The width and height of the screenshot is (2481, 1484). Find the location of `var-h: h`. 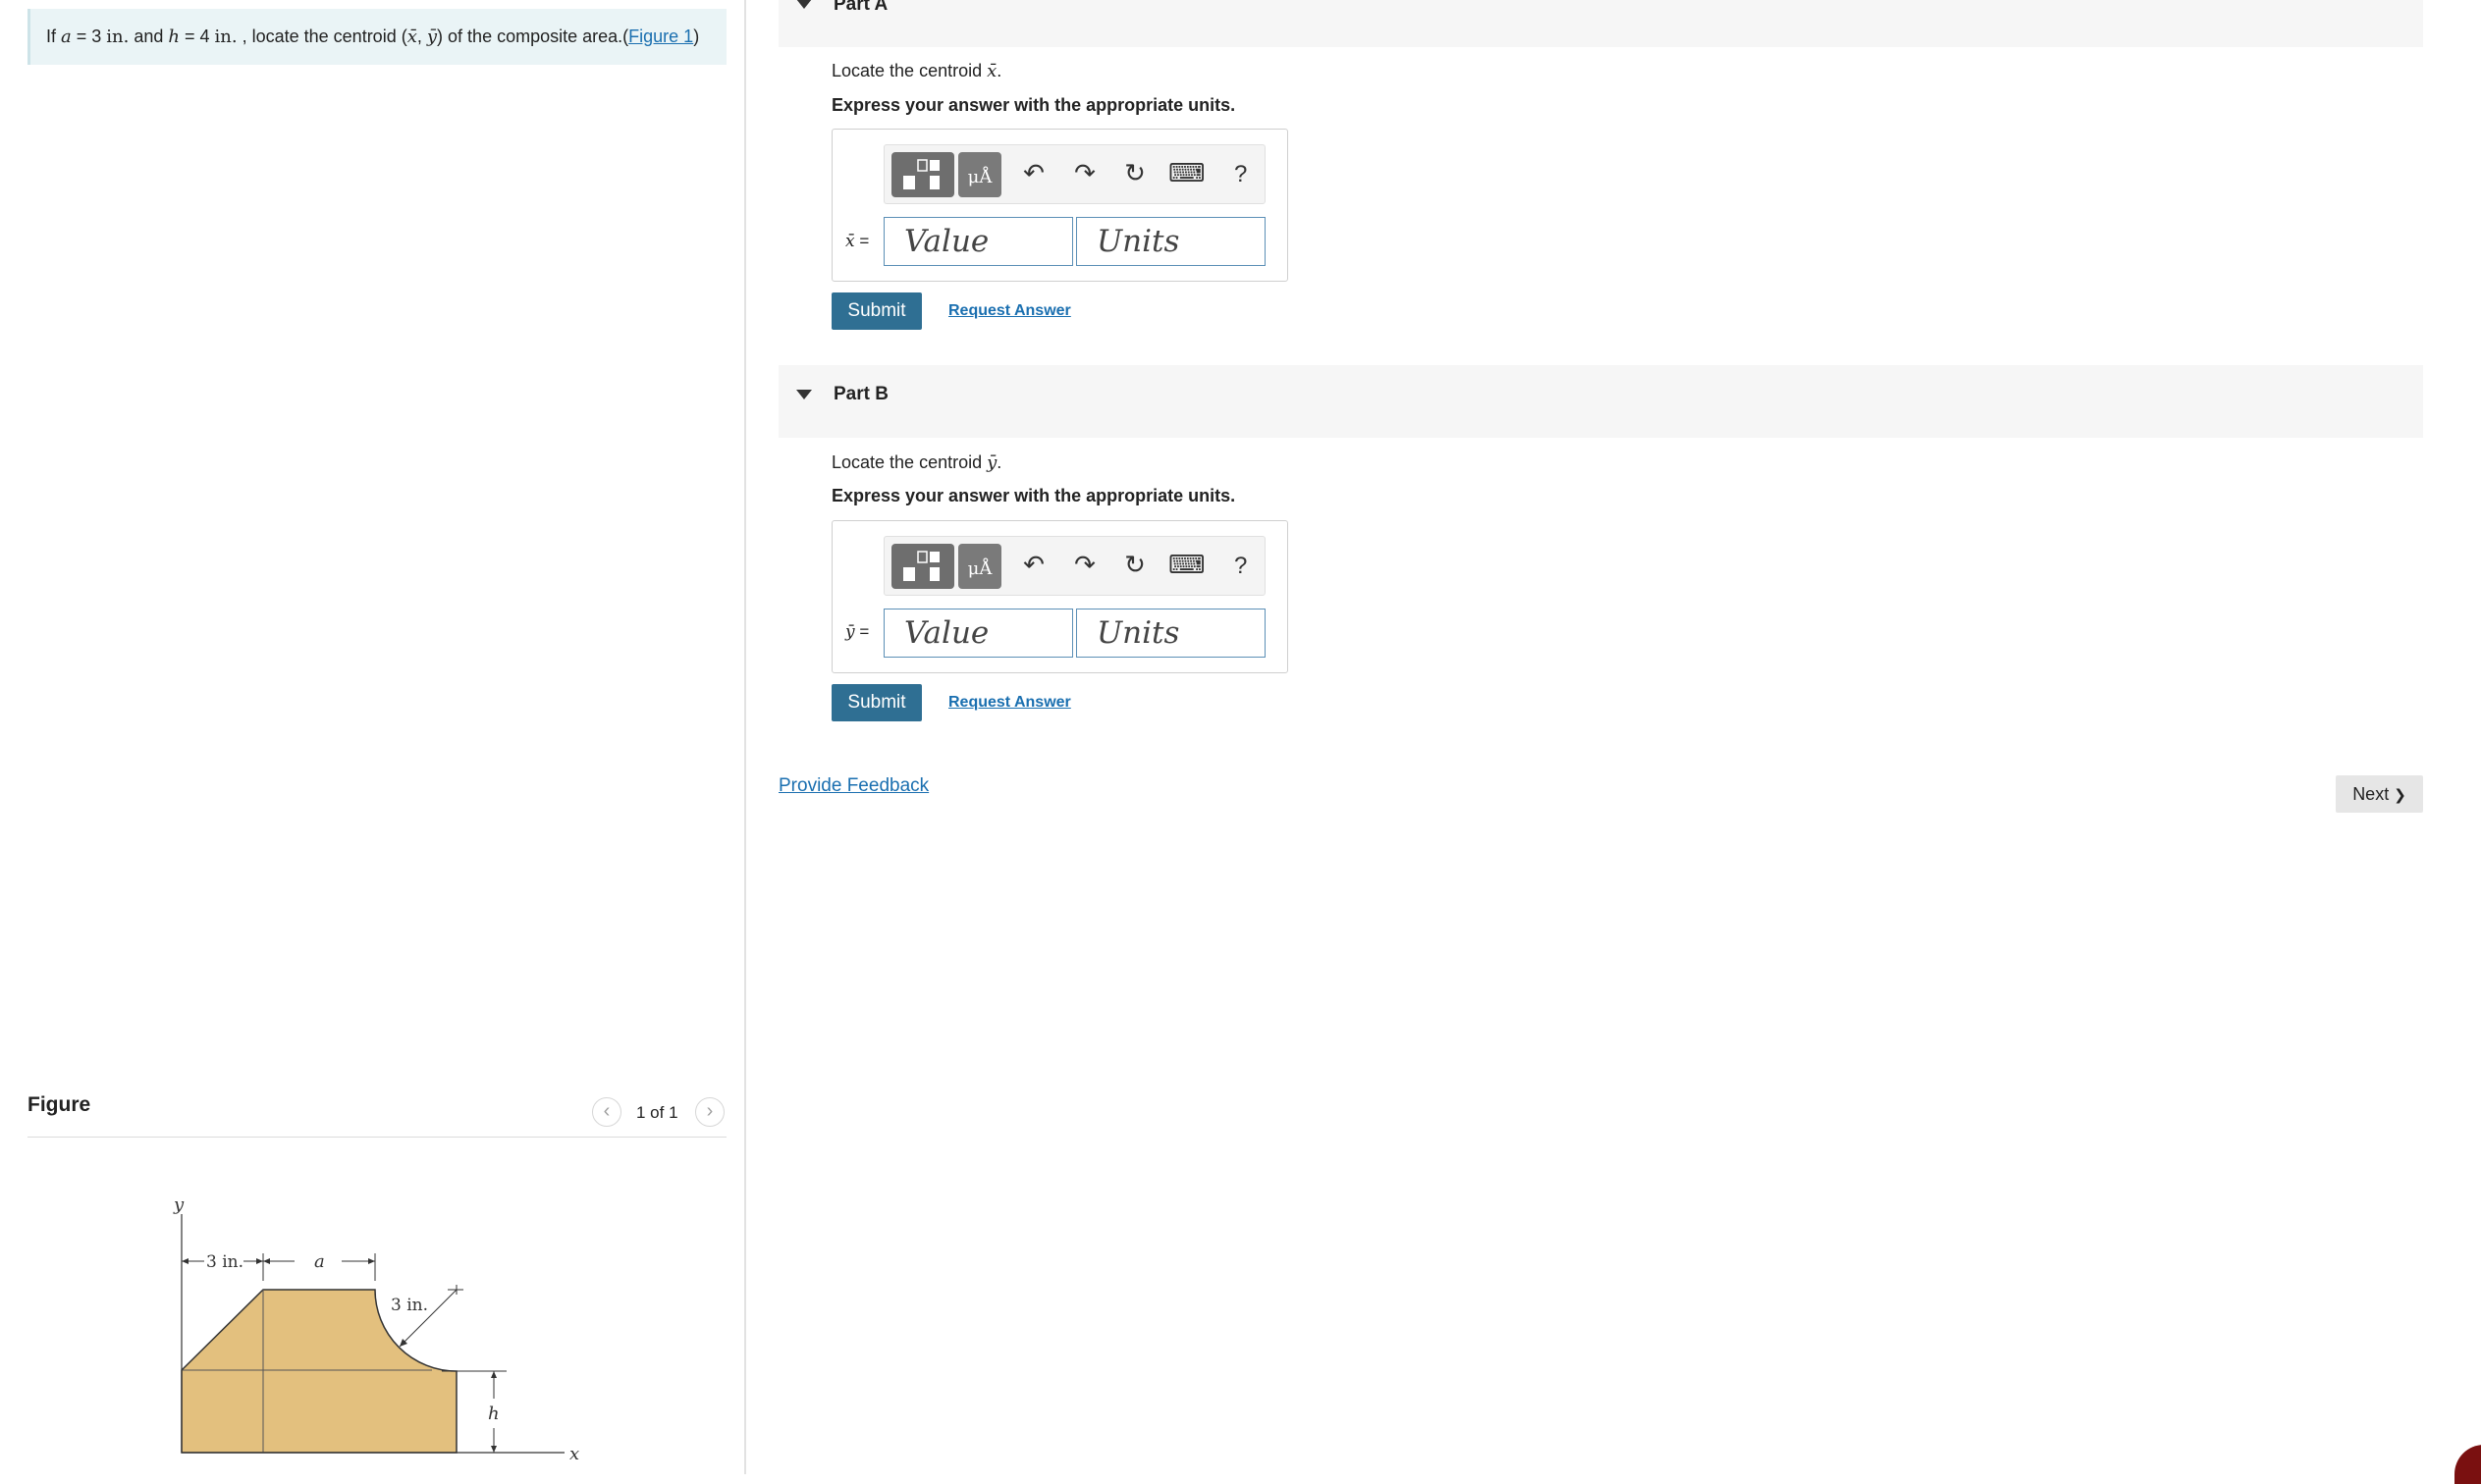

var-h: h is located at coordinates (174, 36).